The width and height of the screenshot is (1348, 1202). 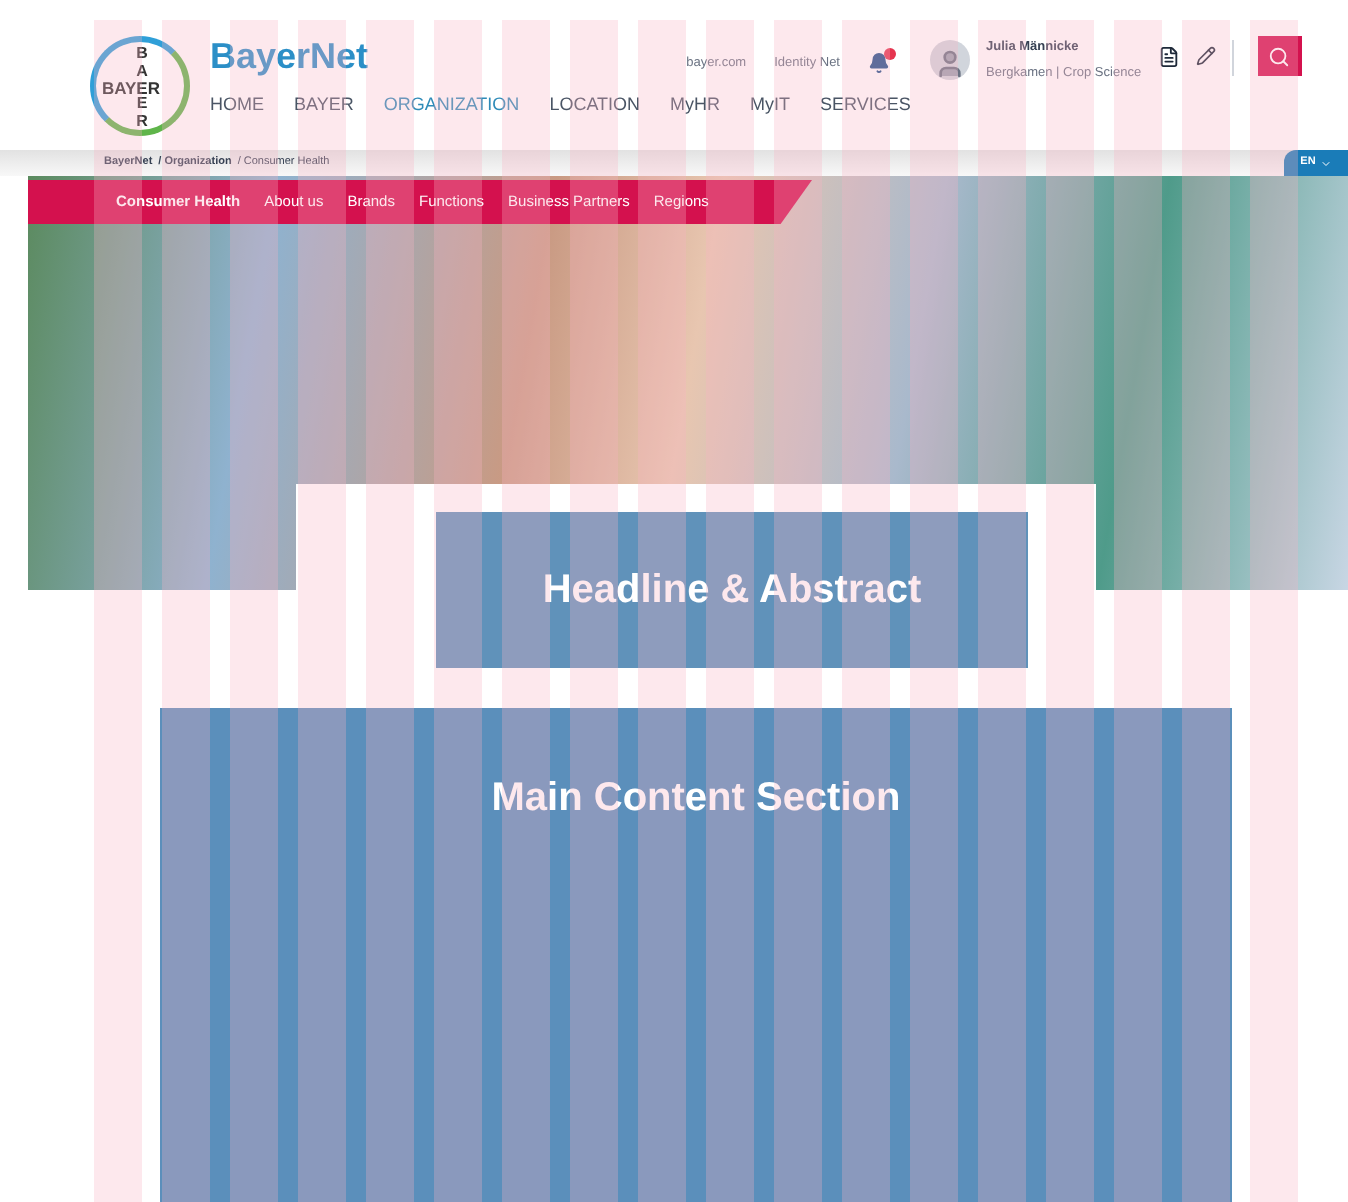 I want to click on chevron-down-icon, so click(x=1325, y=163).